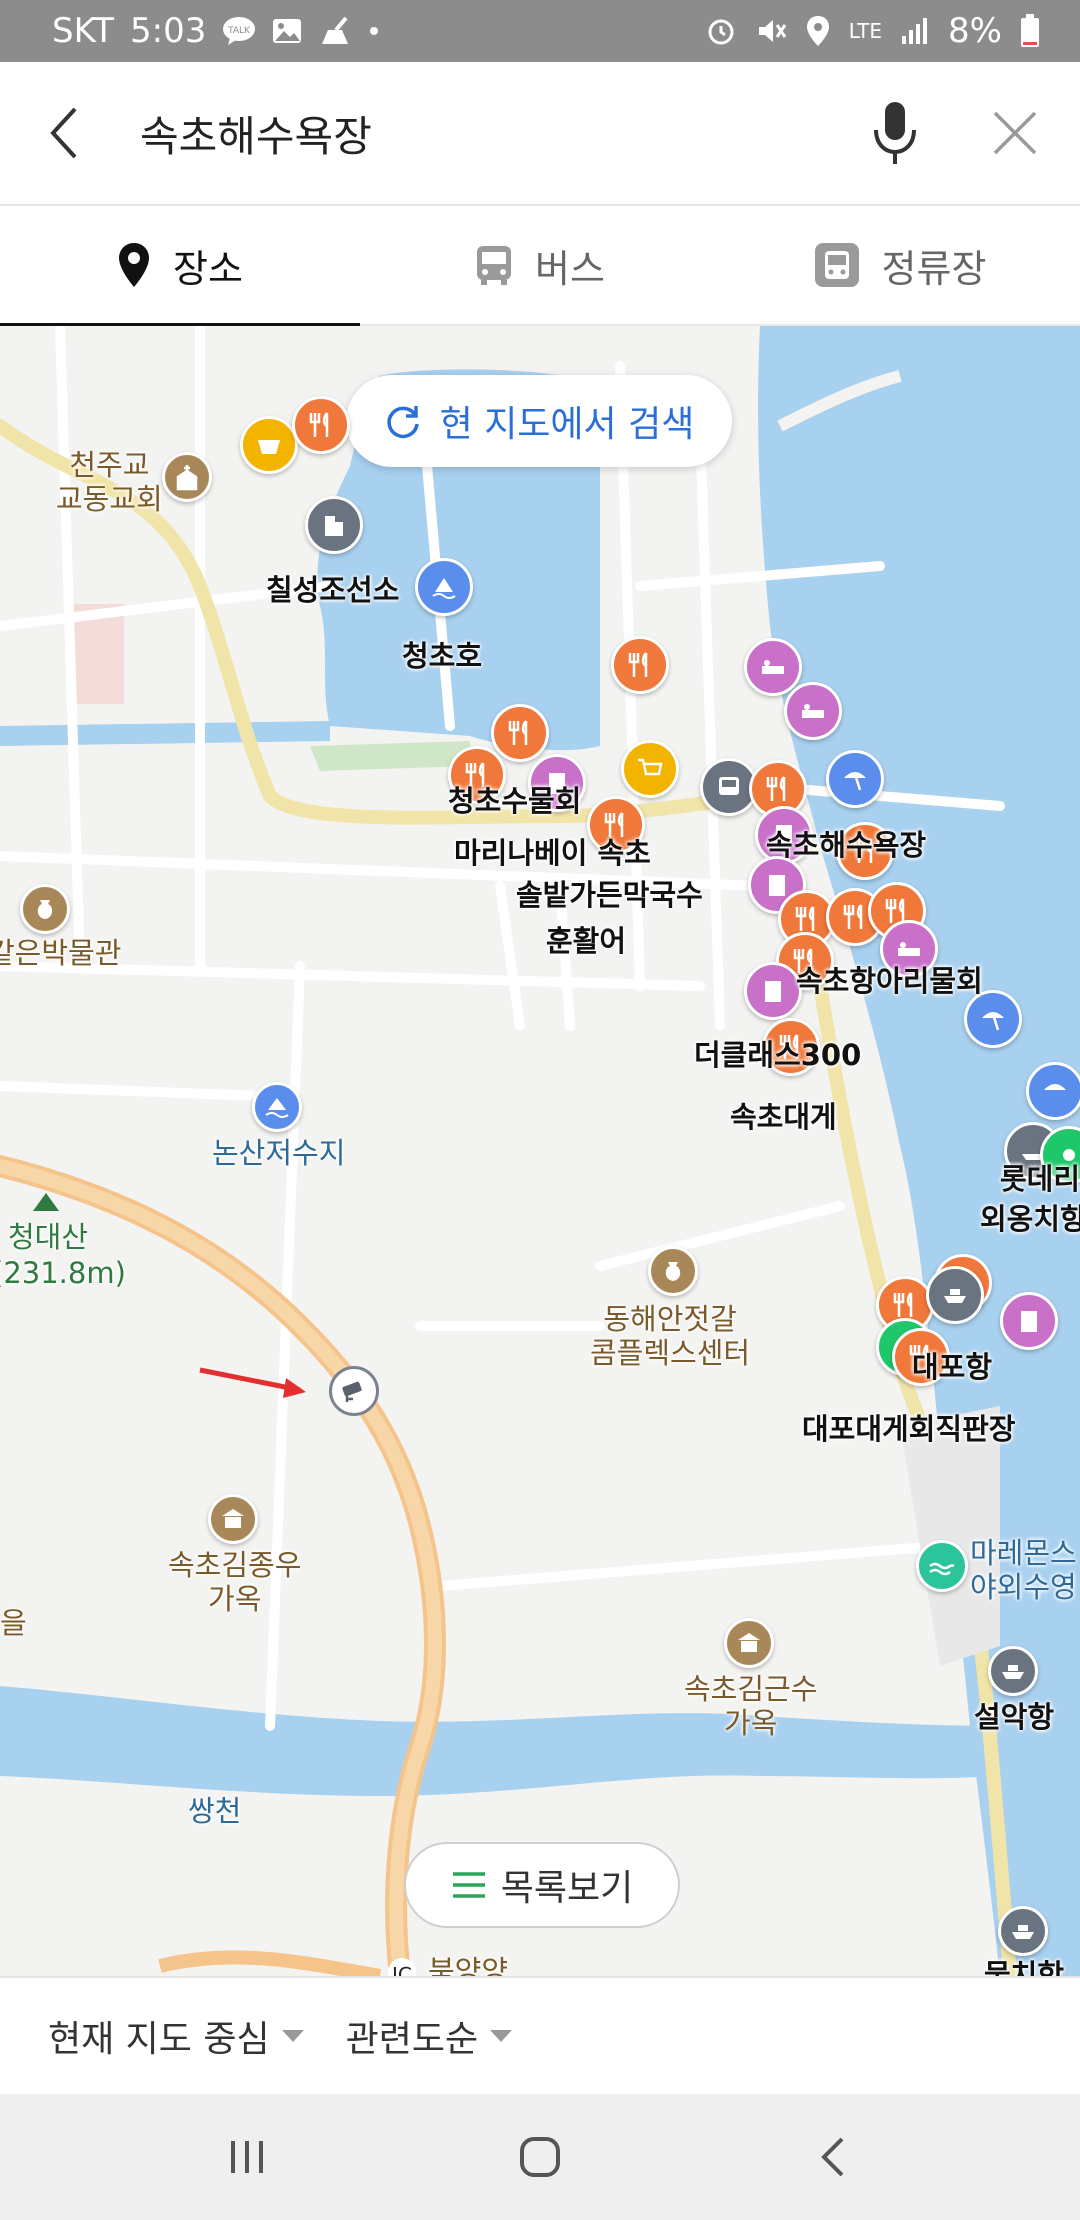  I want to click on cctv-camera-icon, so click(354, 1391).